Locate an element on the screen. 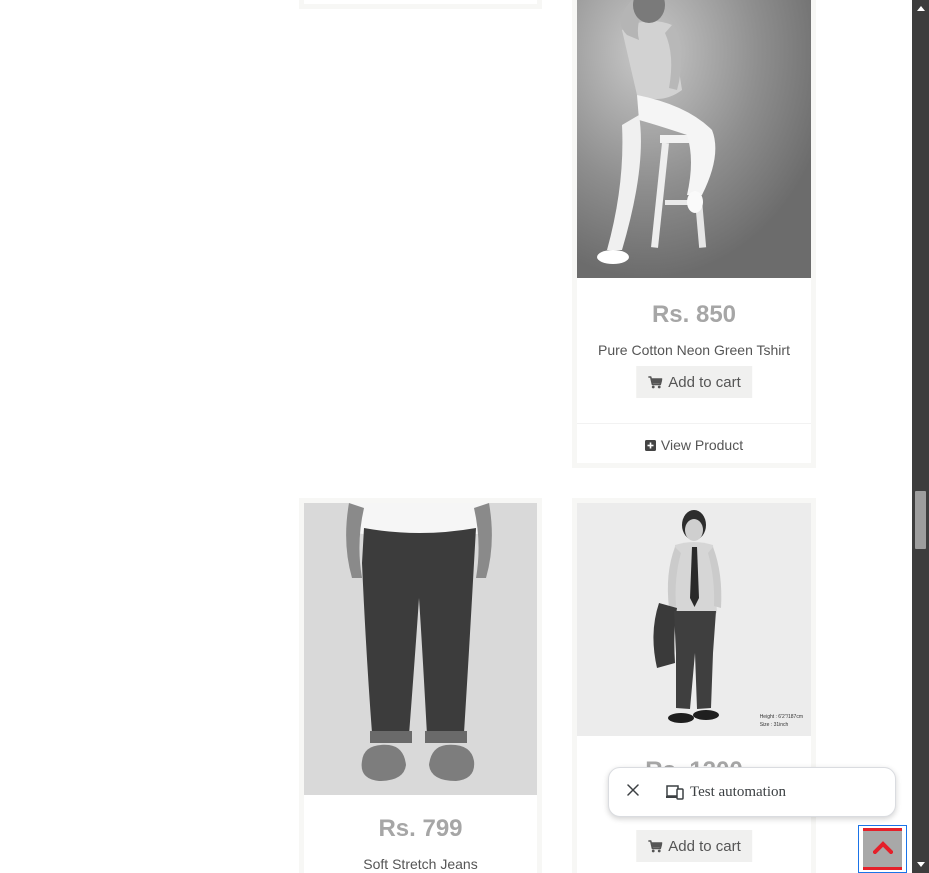 The width and height of the screenshot is (929, 873). scroll-to-top-button is located at coordinates (882, 849).